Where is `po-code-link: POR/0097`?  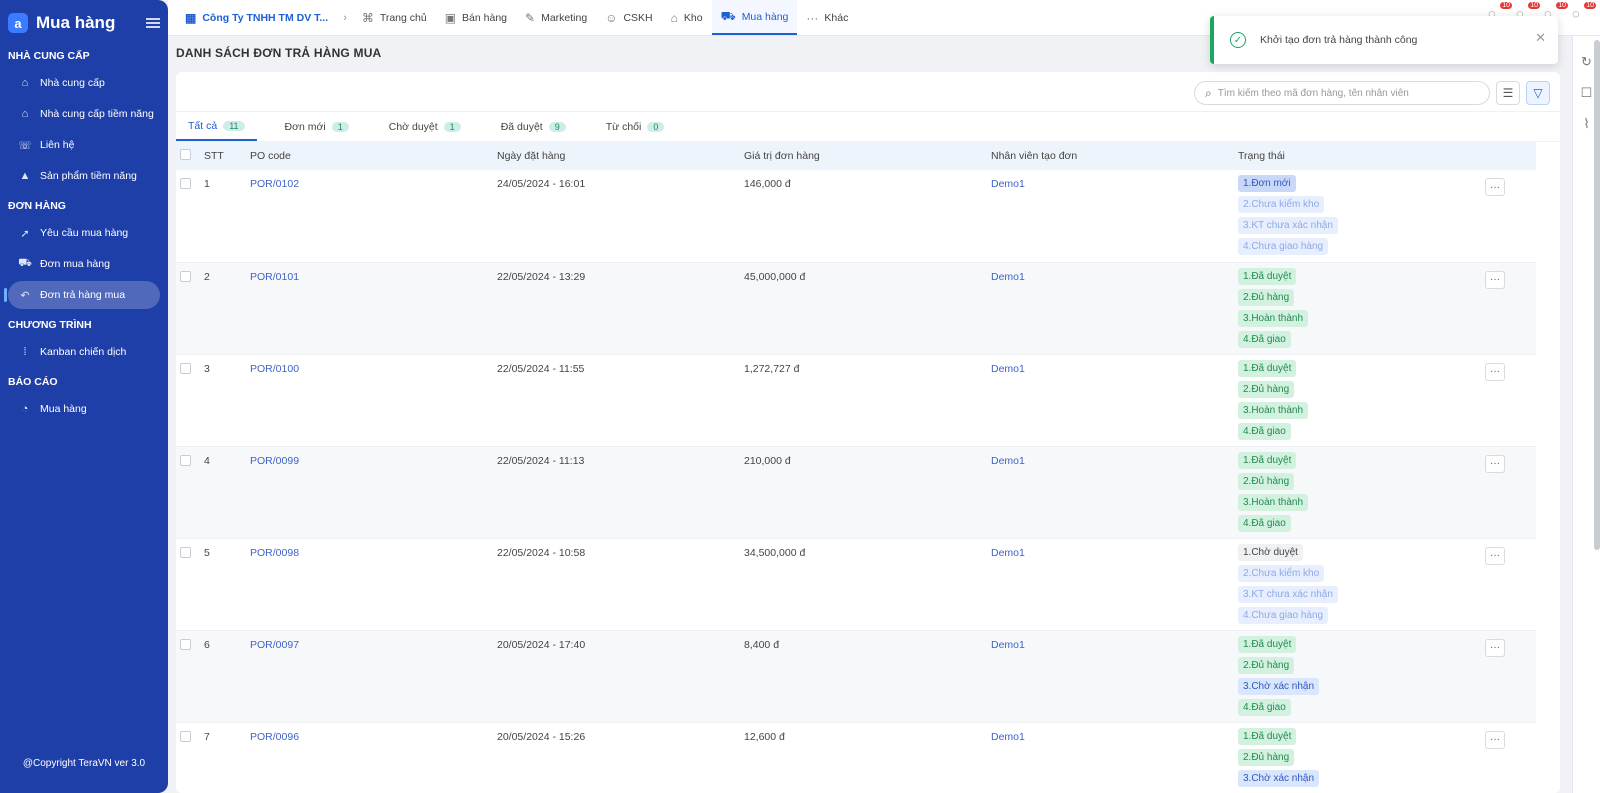
po-code-link: POR/0097 is located at coordinates (369, 676).